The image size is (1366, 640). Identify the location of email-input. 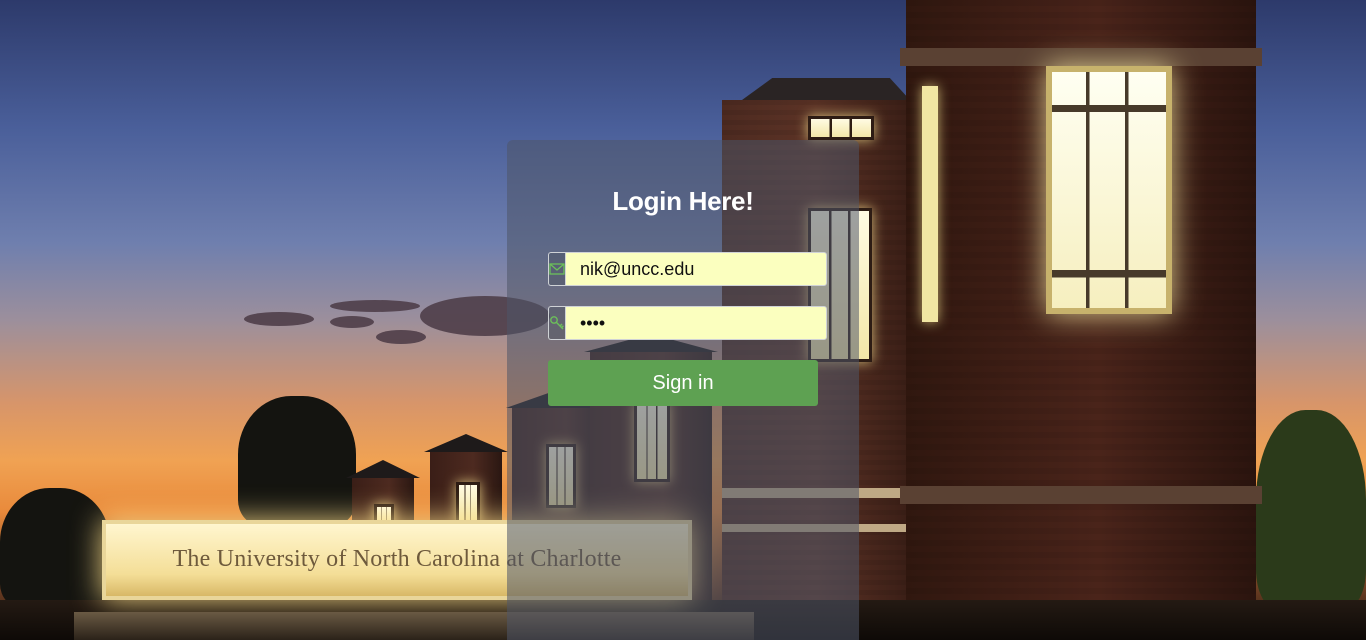
(696, 269).